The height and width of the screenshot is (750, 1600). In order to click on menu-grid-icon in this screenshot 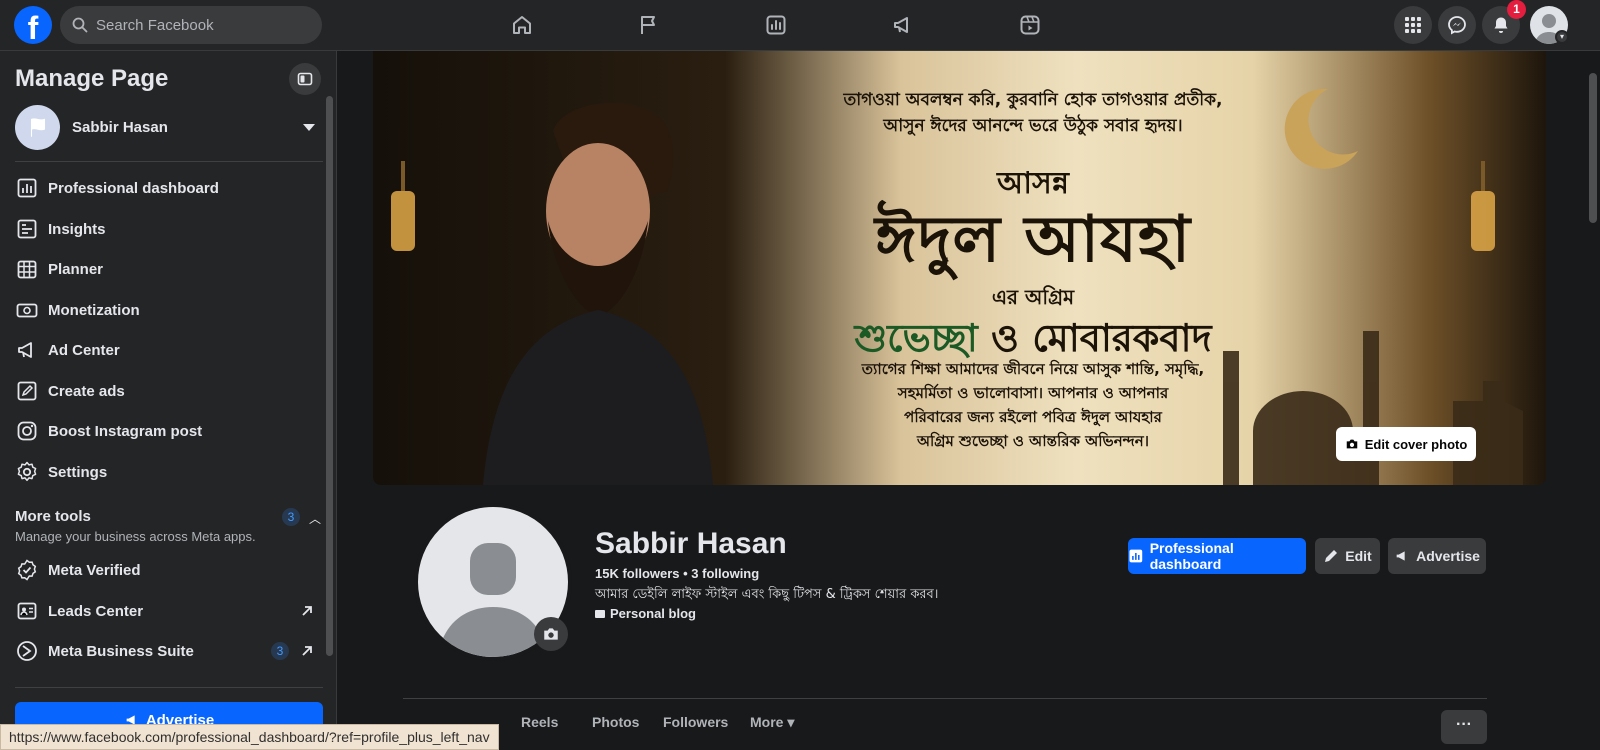, I will do `click(1413, 25)`.